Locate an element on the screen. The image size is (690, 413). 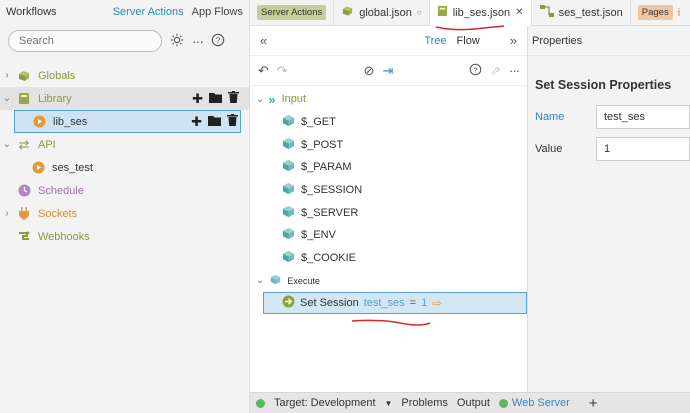
input-item-label: $_ENV is located at coordinates (318, 235).